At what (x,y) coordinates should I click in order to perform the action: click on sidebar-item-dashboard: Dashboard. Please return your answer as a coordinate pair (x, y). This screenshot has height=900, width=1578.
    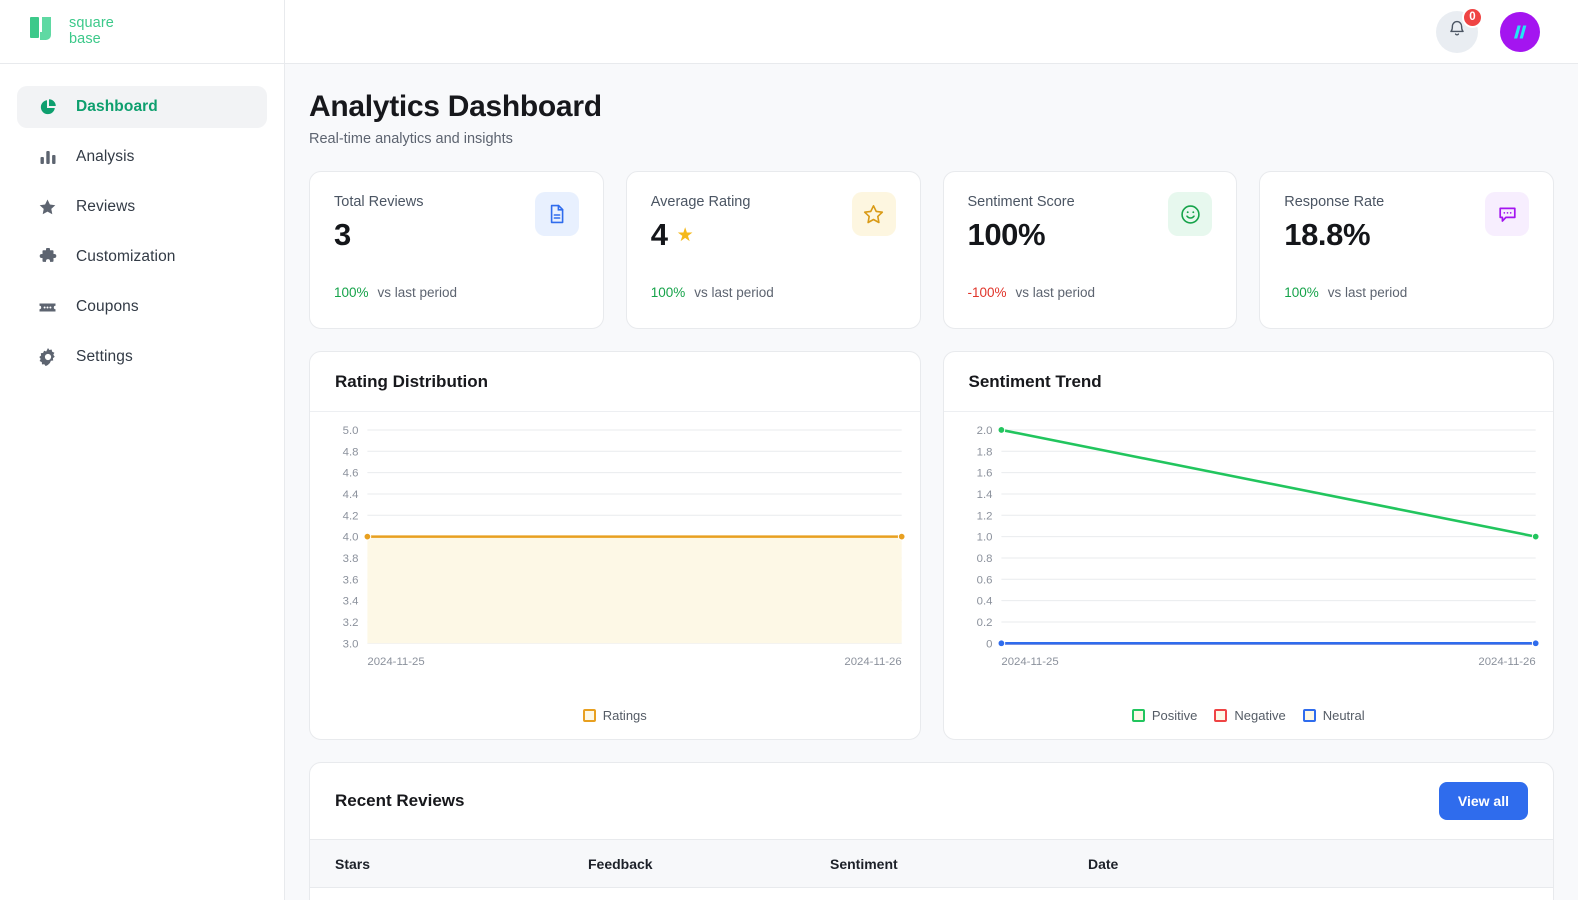
    Looking at the image, I should click on (142, 107).